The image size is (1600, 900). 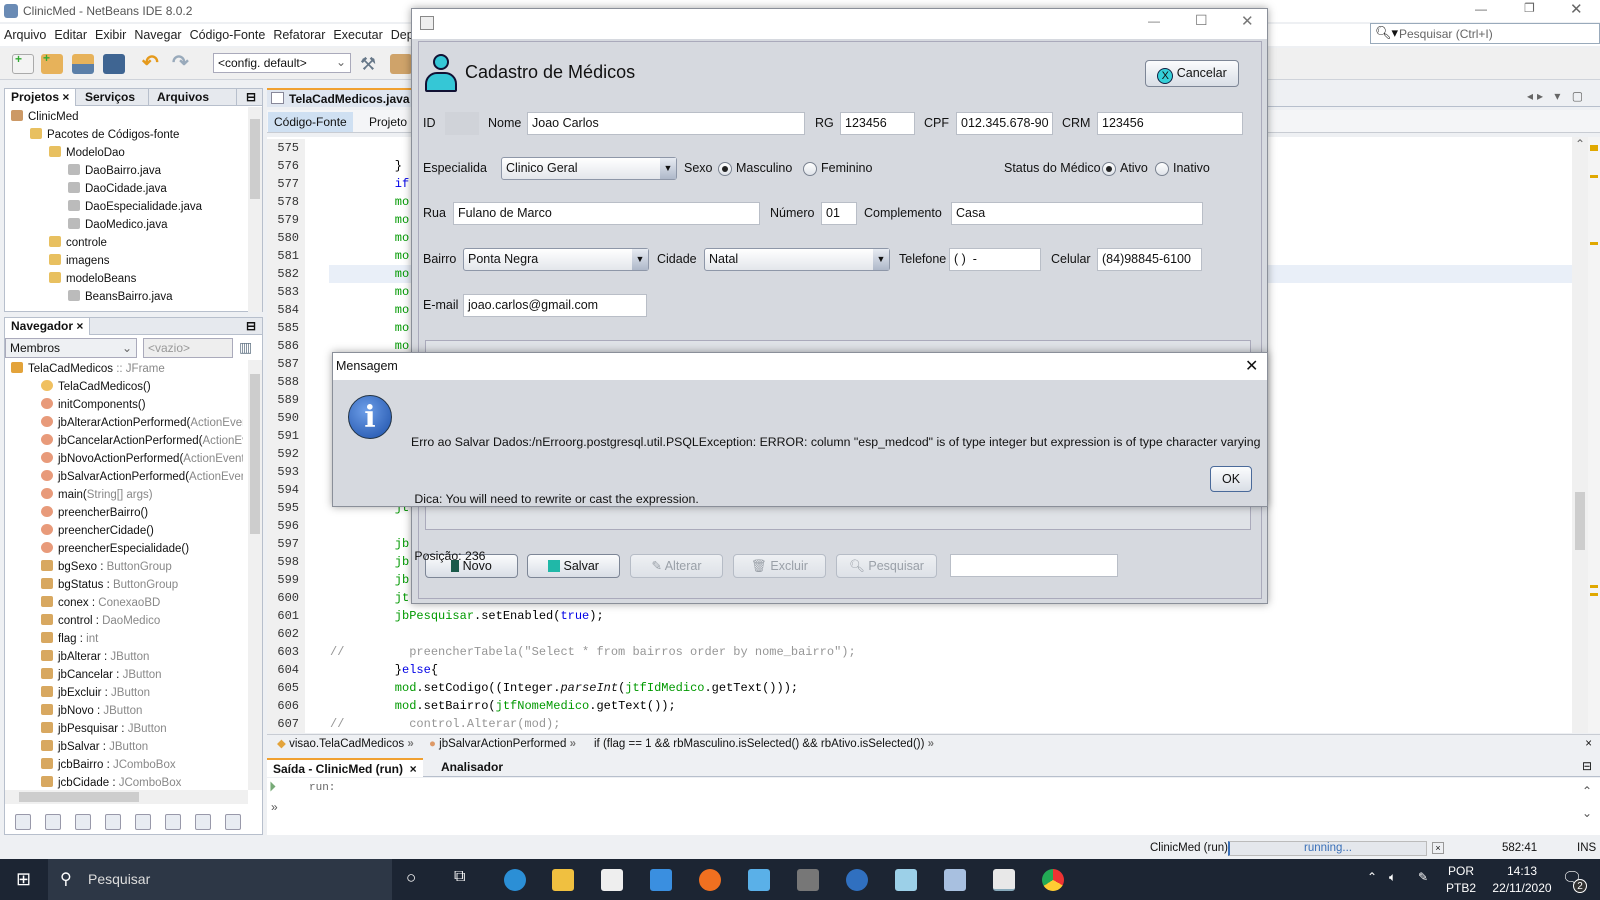 What do you see at coordinates (272, 786) in the screenshot?
I see `rerun-icon: ⏵` at bounding box center [272, 786].